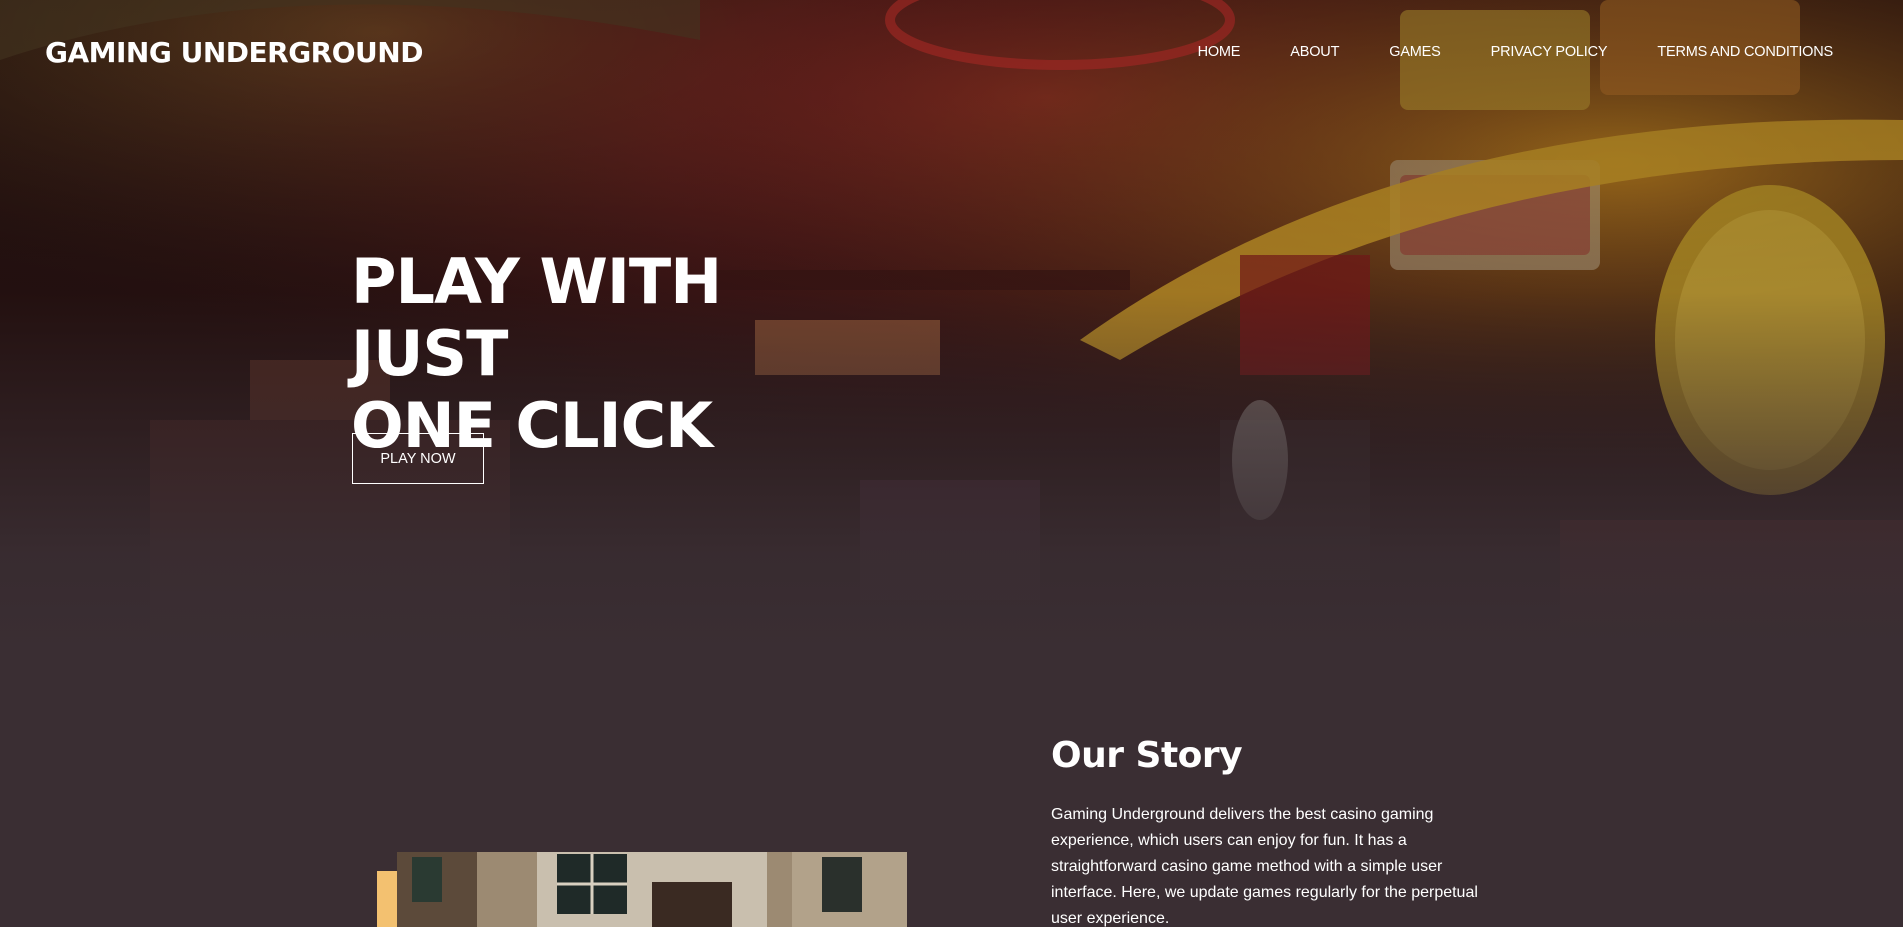  What do you see at coordinates (1549, 52) in the screenshot?
I see `nav-privacy-policy: PRIVACY POLICY` at bounding box center [1549, 52].